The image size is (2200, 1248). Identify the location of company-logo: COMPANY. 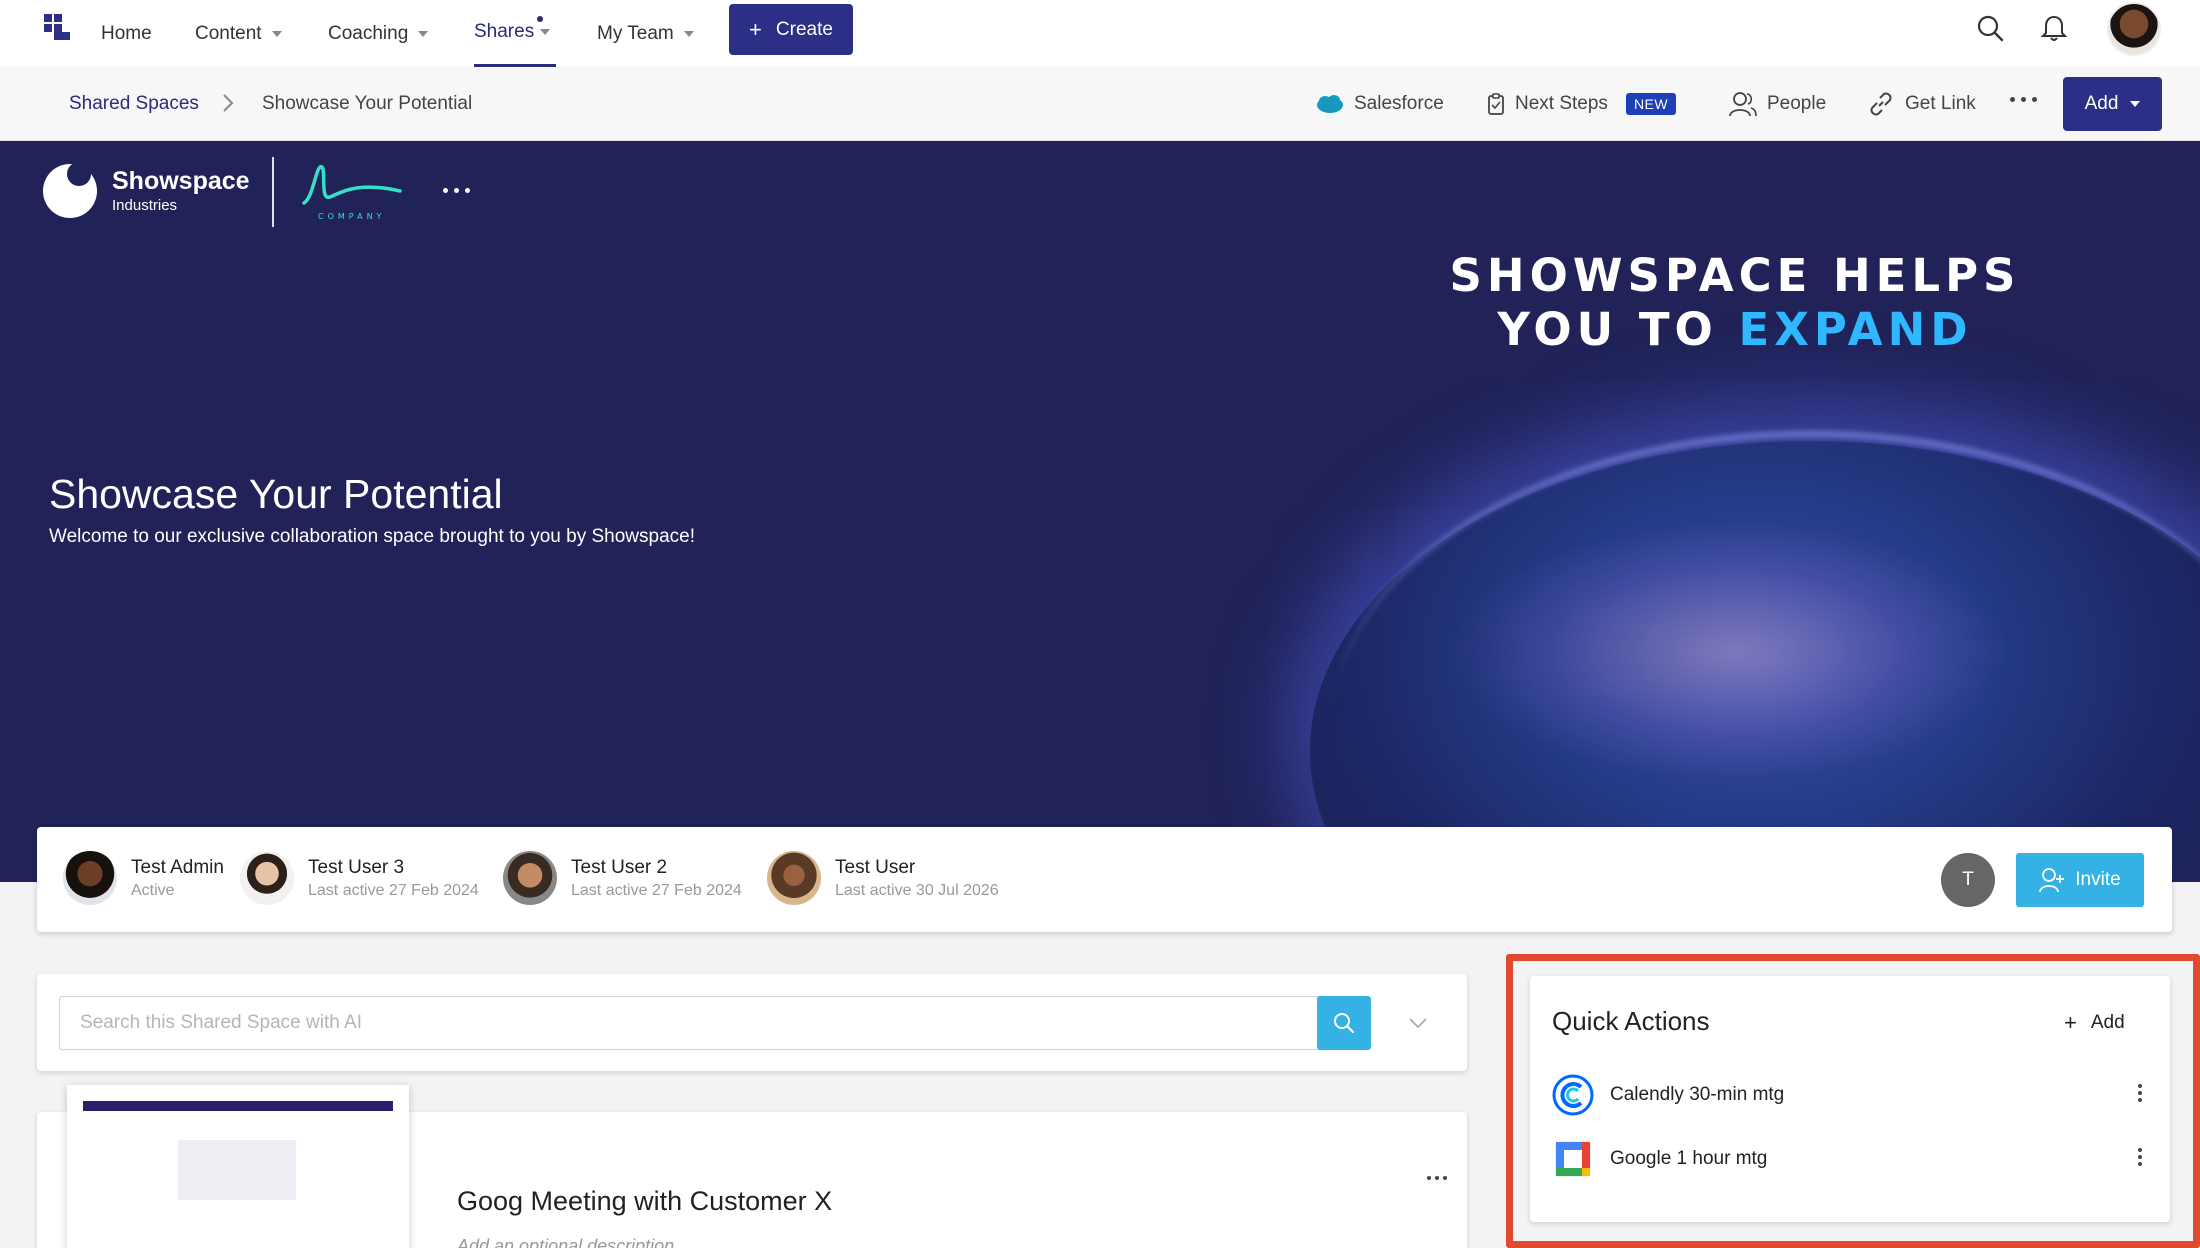
(352, 193).